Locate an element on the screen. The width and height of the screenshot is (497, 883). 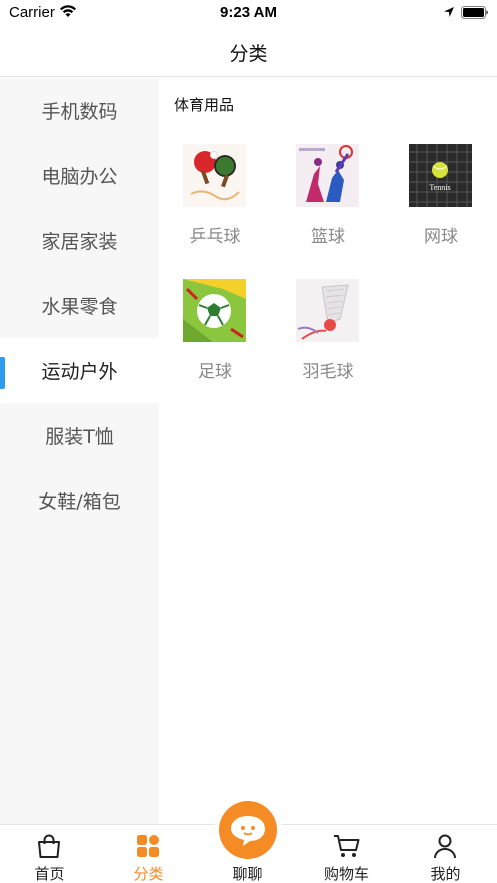
cart-icon is located at coordinates (347, 846).